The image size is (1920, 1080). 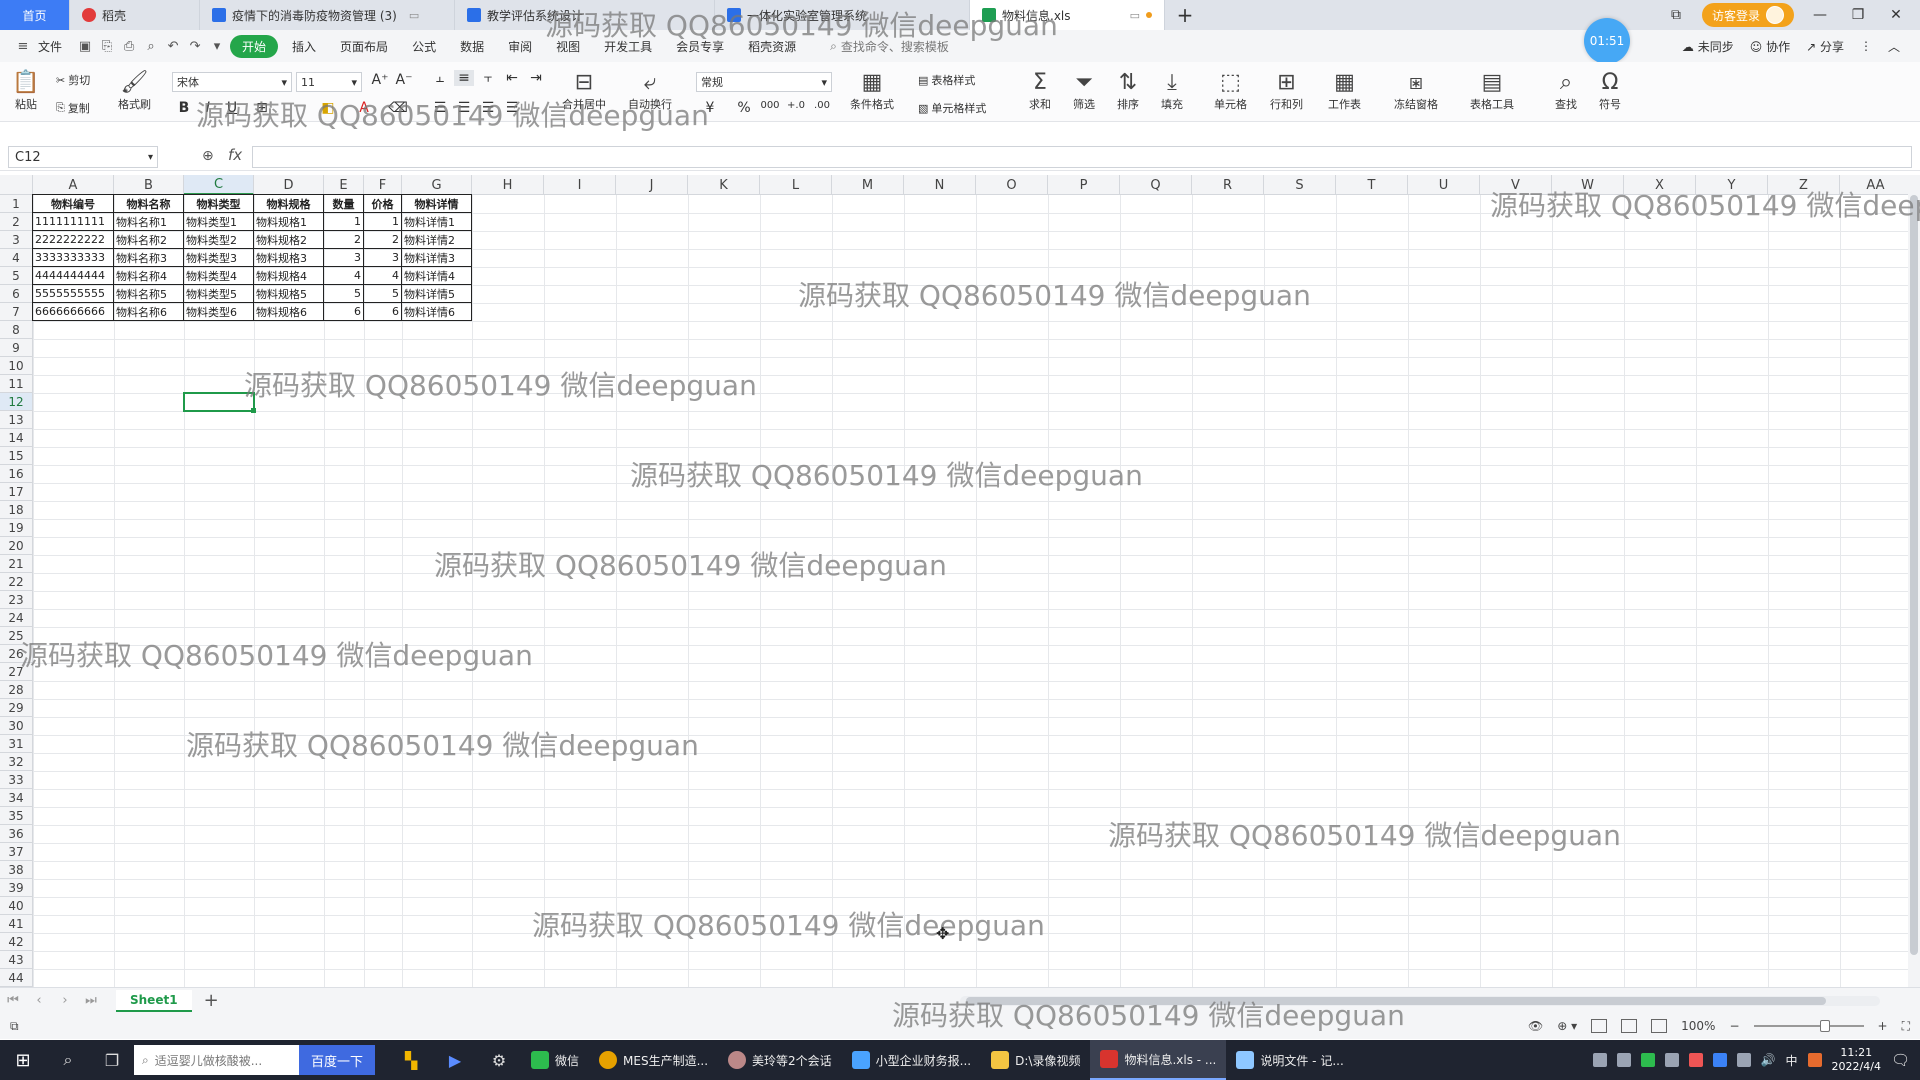 What do you see at coordinates (73, 257) in the screenshot?
I see `table-cell: 3333333333` at bounding box center [73, 257].